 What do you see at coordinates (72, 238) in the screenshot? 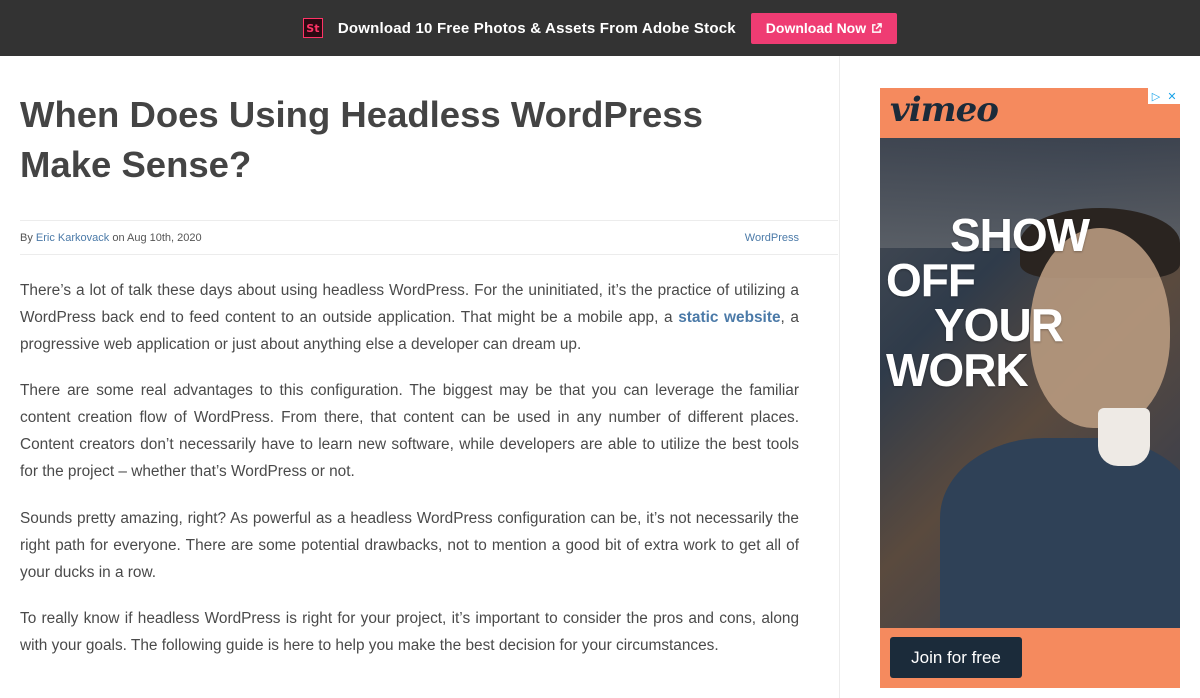
I see `author-link: Eric Karkovack` at bounding box center [72, 238].